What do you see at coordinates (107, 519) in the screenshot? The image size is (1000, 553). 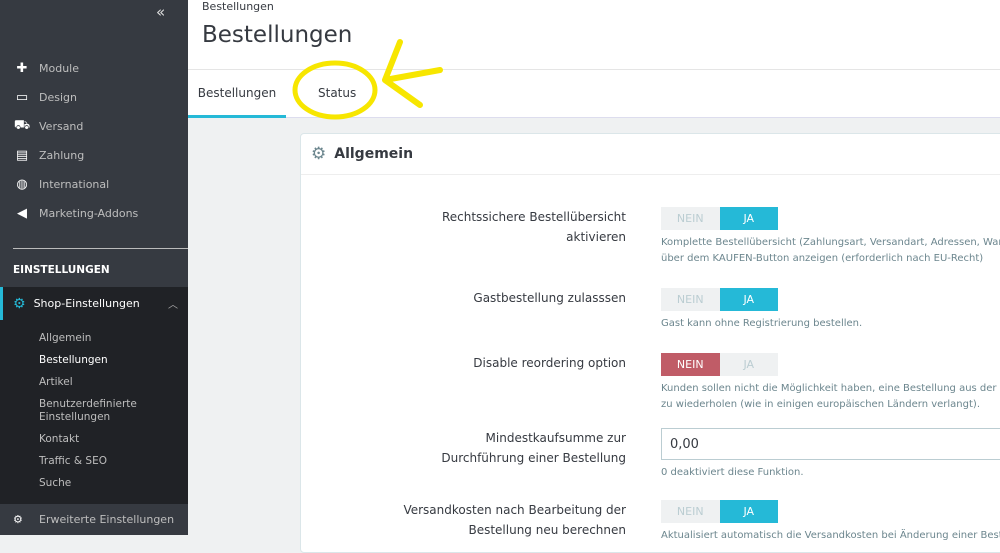 I see `sidebar-item-label: Erweiterte Einstellungen` at bounding box center [107, 519].